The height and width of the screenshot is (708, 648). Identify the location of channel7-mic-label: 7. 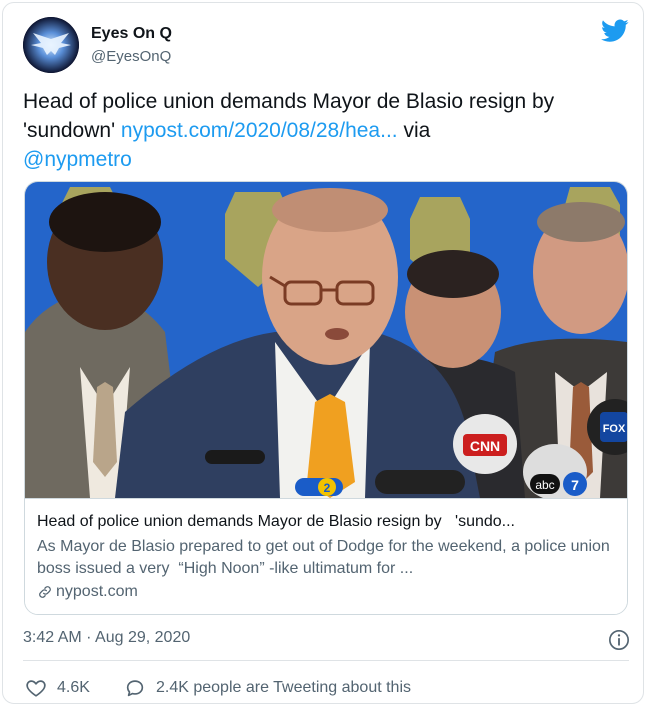
(575, 485).